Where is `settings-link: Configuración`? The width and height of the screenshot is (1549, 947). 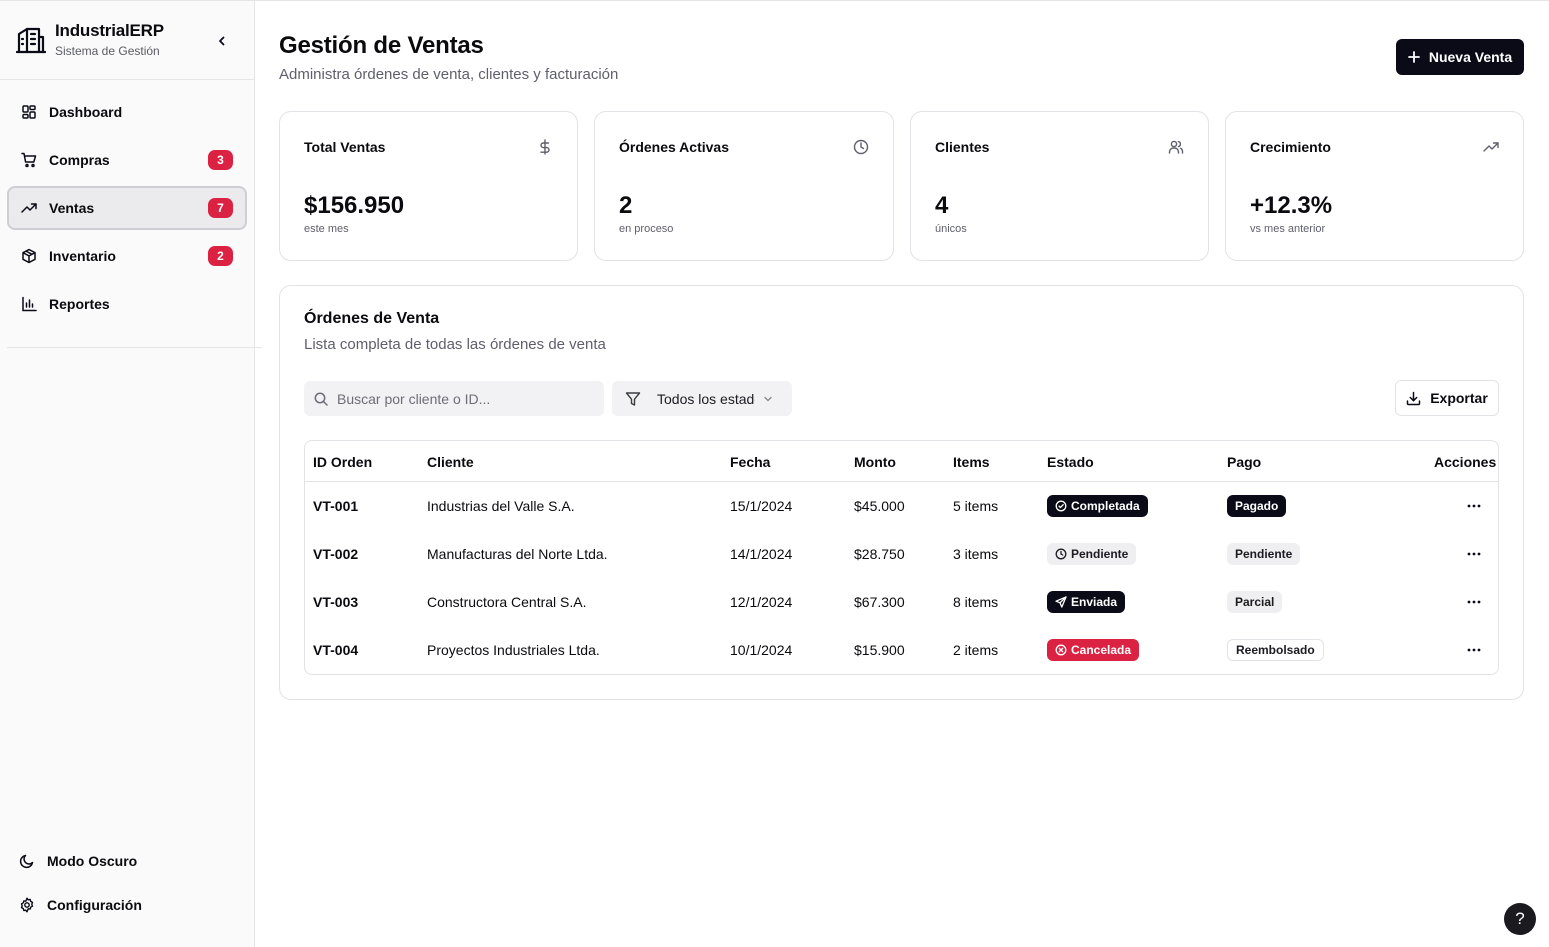 settings-link: Configuración is located at coordinates (80, 905).